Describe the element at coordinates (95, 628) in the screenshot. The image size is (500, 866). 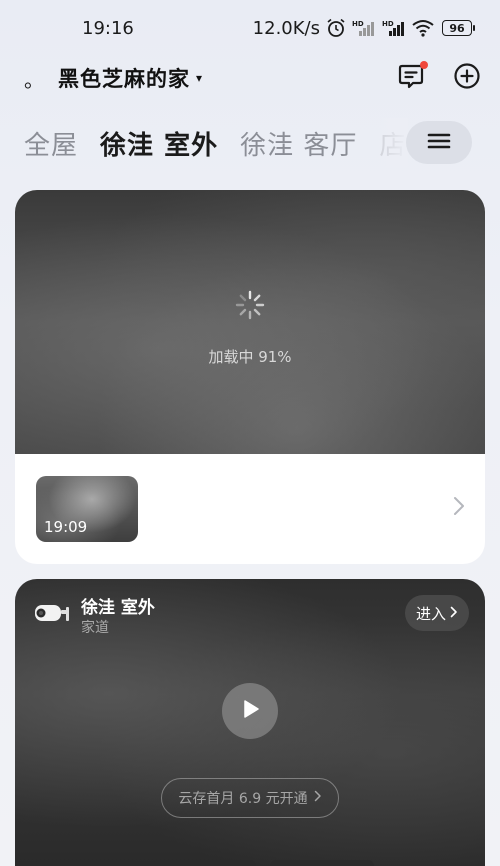
I see `camera-location: 家道` at that location.